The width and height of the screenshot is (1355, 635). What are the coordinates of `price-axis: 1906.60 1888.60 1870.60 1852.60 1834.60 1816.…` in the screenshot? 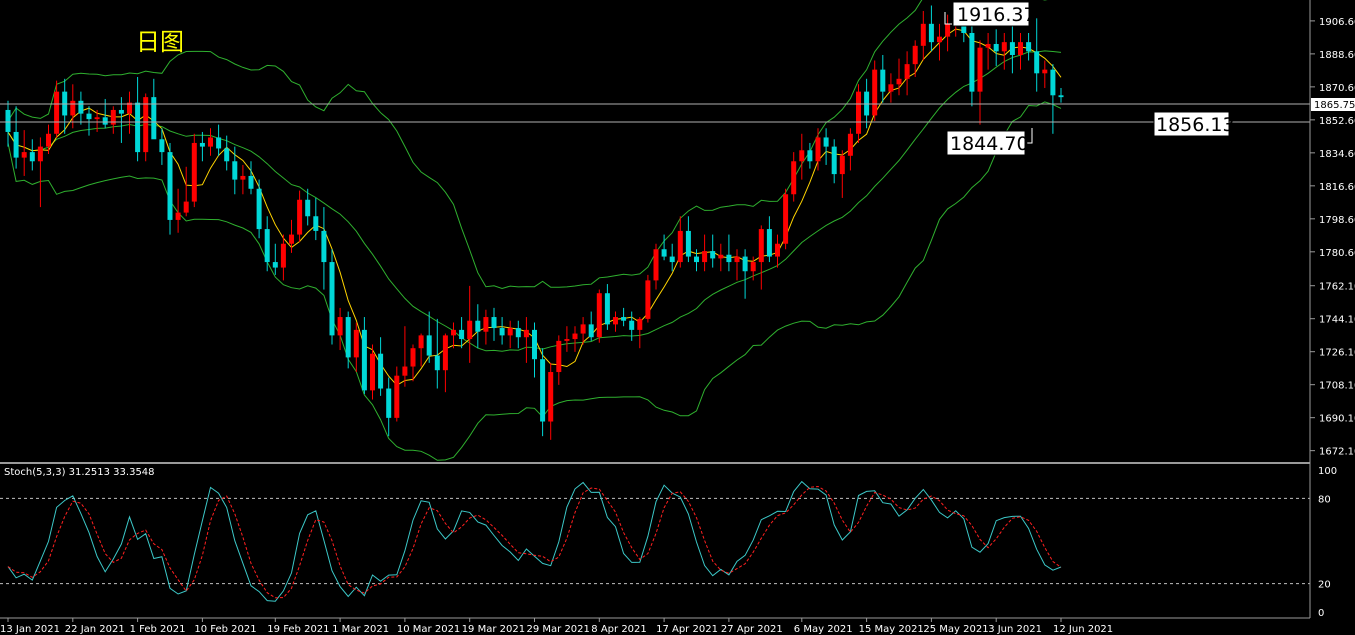 It's located at (1332, 237).